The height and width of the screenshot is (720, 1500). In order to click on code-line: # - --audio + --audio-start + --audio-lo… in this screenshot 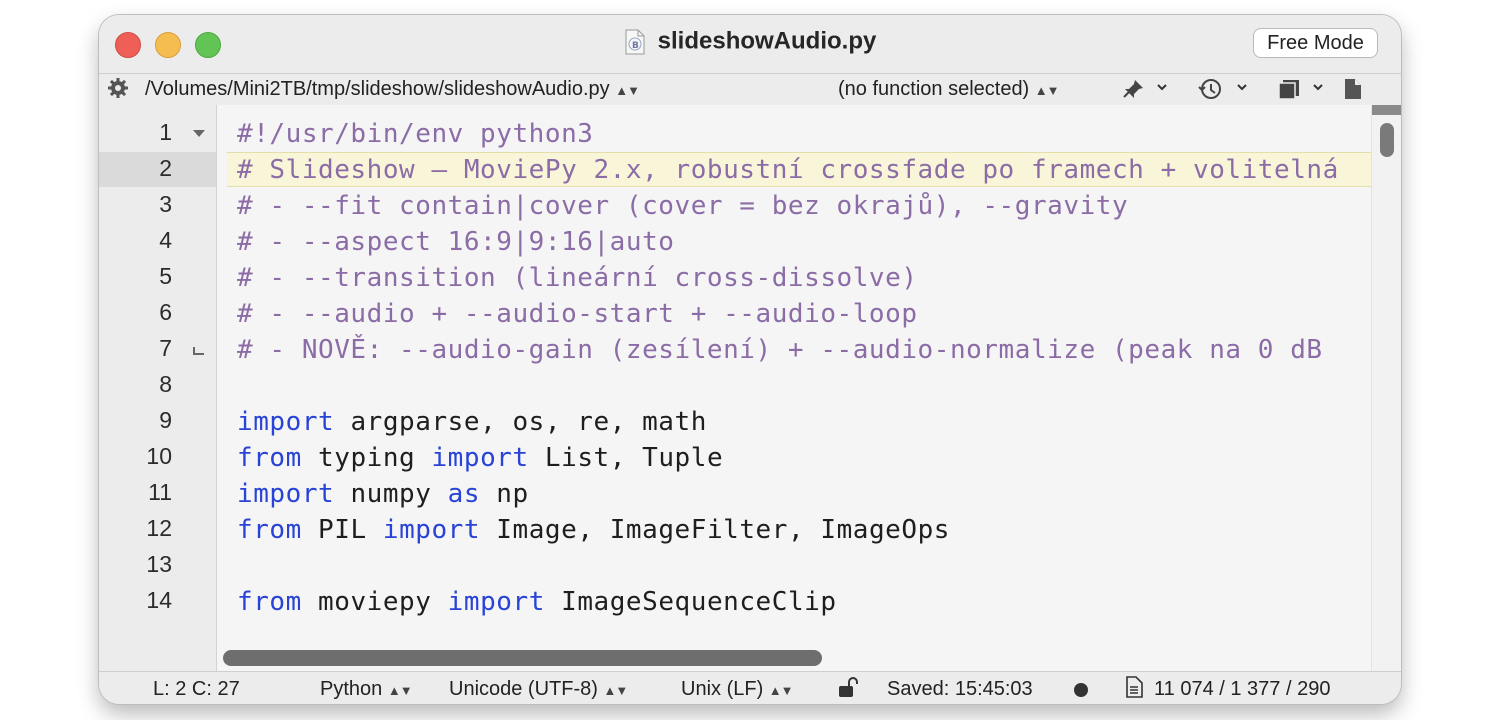, I will do `click(577, 314)`.